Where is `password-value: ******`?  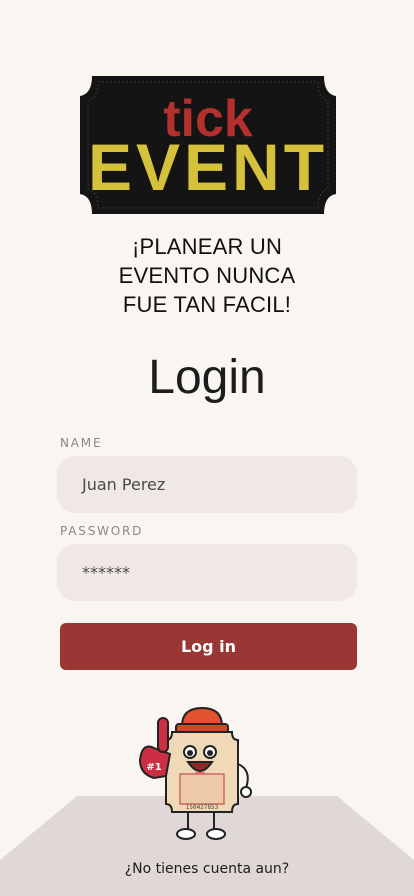
password-value: ****** is located at coordinates (106, 572).